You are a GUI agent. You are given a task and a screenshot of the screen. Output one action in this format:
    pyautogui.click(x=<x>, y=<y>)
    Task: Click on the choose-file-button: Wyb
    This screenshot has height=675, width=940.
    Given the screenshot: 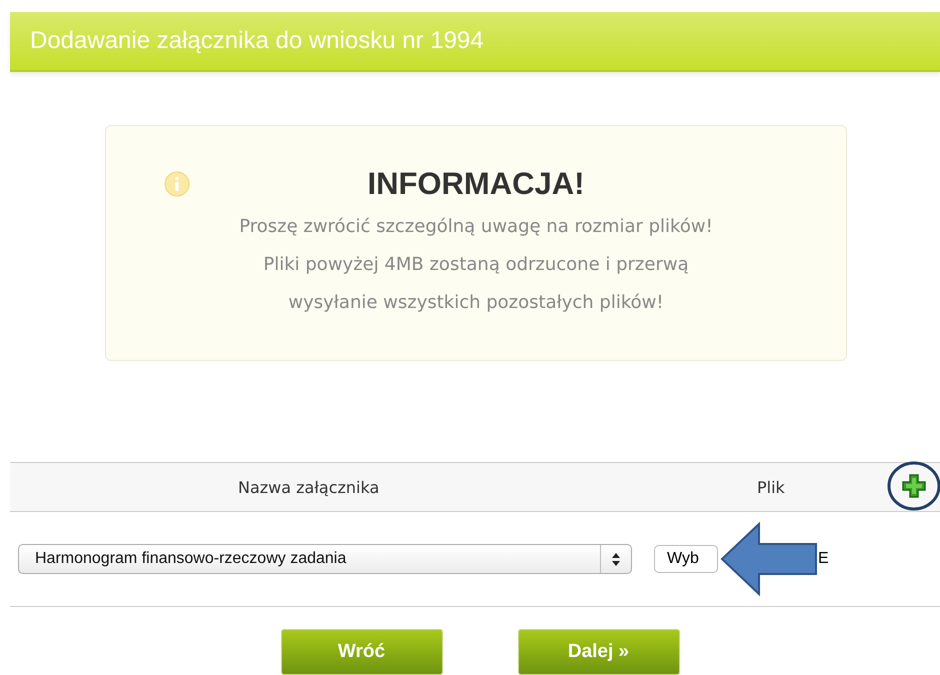 What is the action you would take?
    pyautogui.click(x=686, y=559)
    